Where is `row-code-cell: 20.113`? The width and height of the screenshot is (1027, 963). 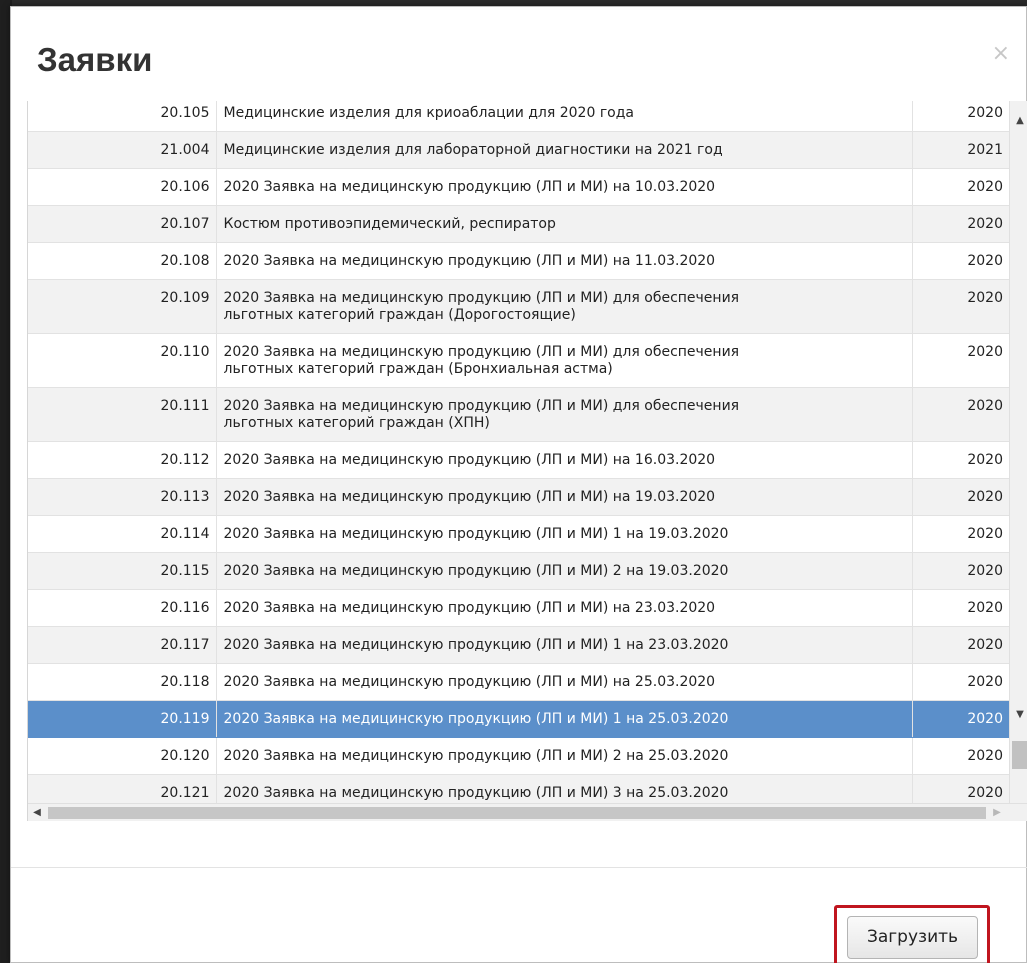
row-code-cell: 20.113 is located at coordinates (122, 497).